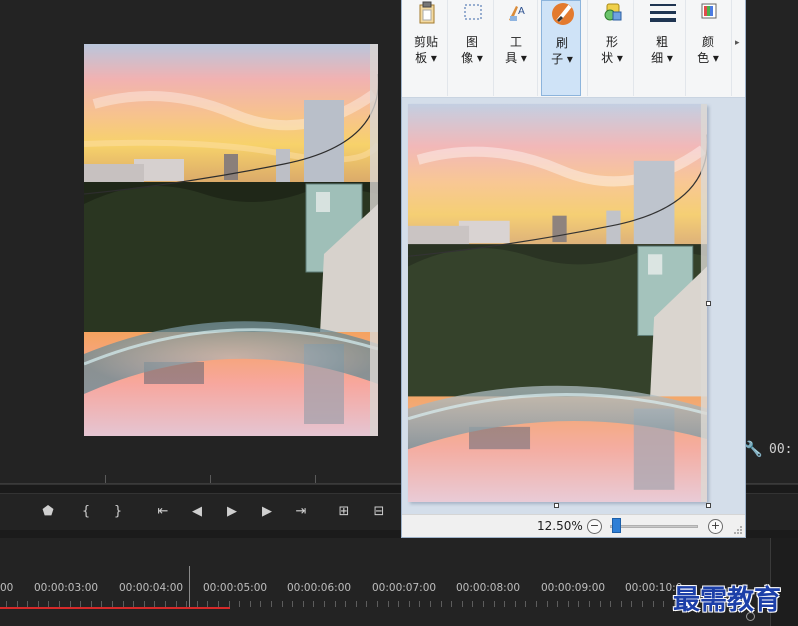  I want to click on colors-label-1: 颜, so click(707, 42).